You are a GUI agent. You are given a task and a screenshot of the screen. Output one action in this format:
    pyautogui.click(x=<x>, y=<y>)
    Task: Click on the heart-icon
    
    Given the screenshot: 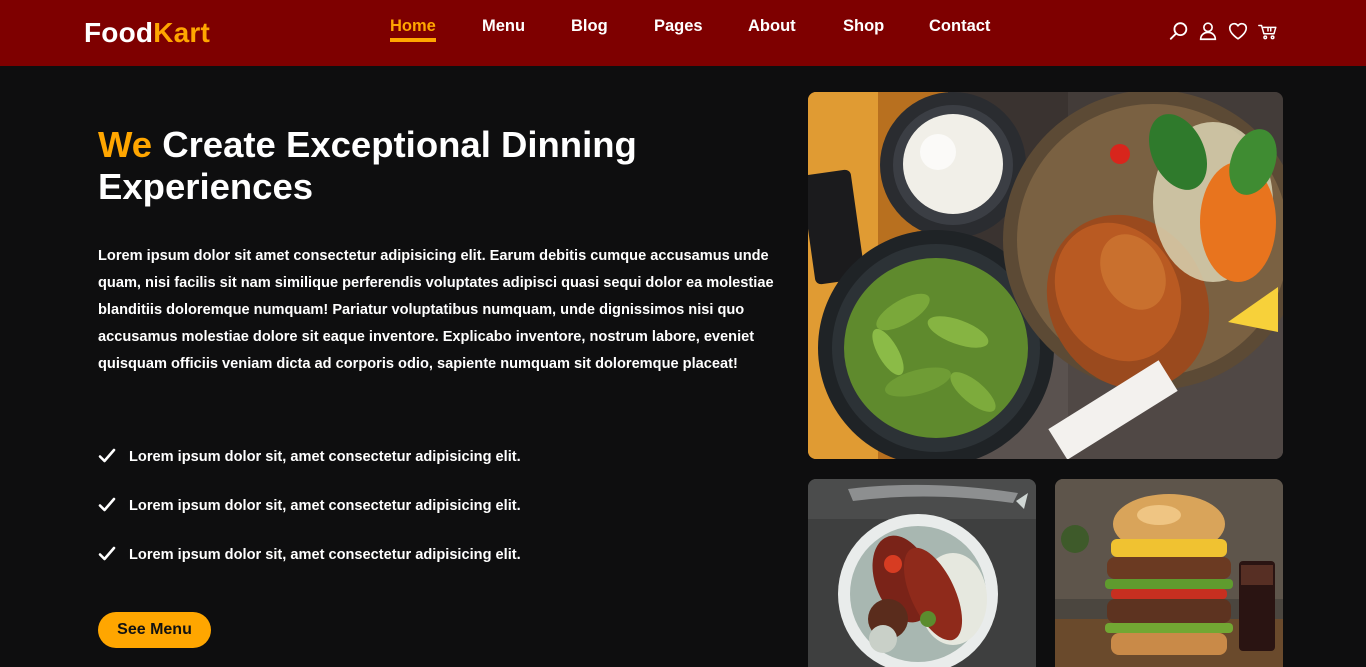 What is the action you would take?
    pyautogui.click(x=1238, y=31)
    